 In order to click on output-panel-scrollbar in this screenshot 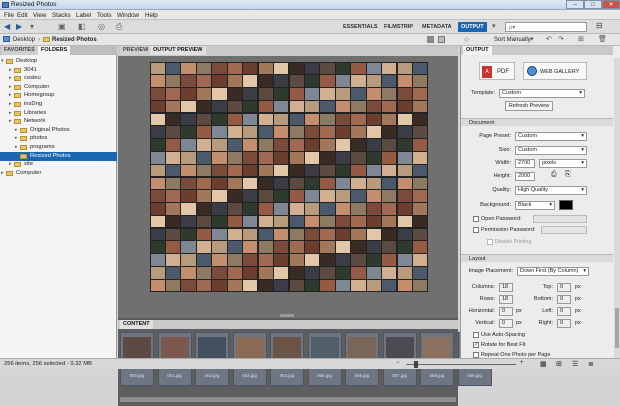, I will do `click(617, 208)`.